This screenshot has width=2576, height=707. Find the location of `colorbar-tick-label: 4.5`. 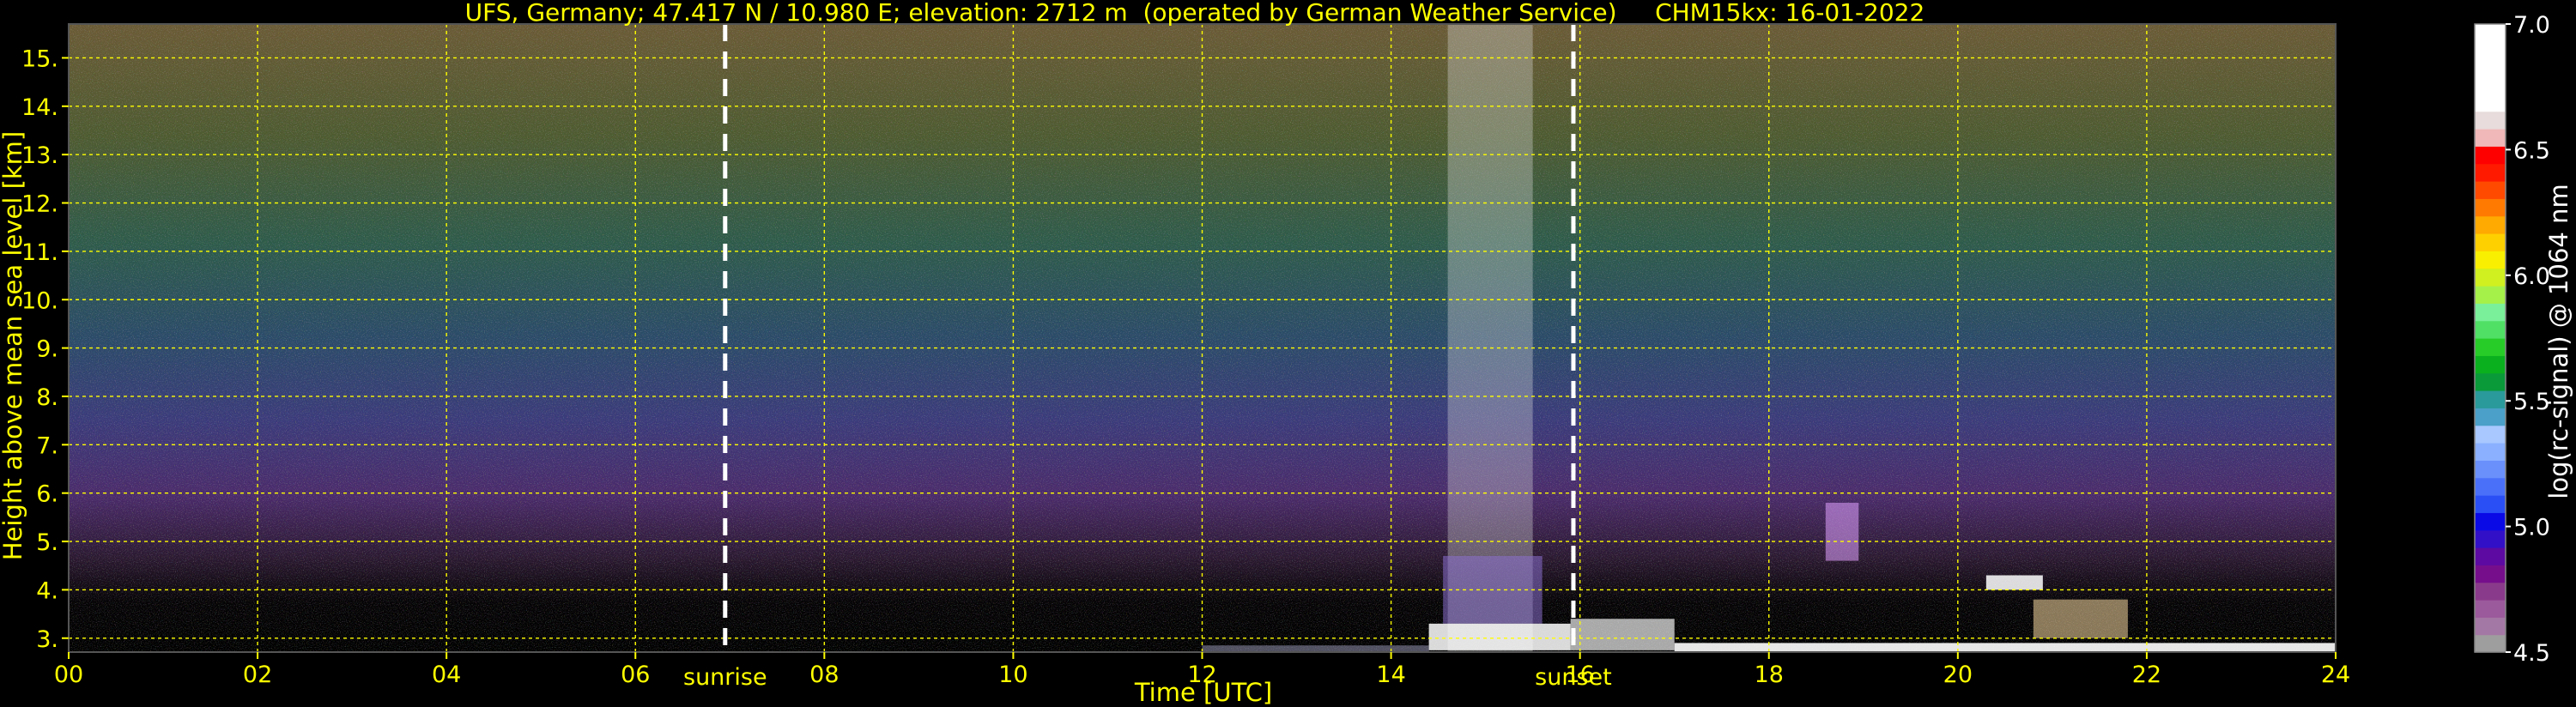

colorbar-tick-label: 4.5 is located at coordinates (2531, 653).